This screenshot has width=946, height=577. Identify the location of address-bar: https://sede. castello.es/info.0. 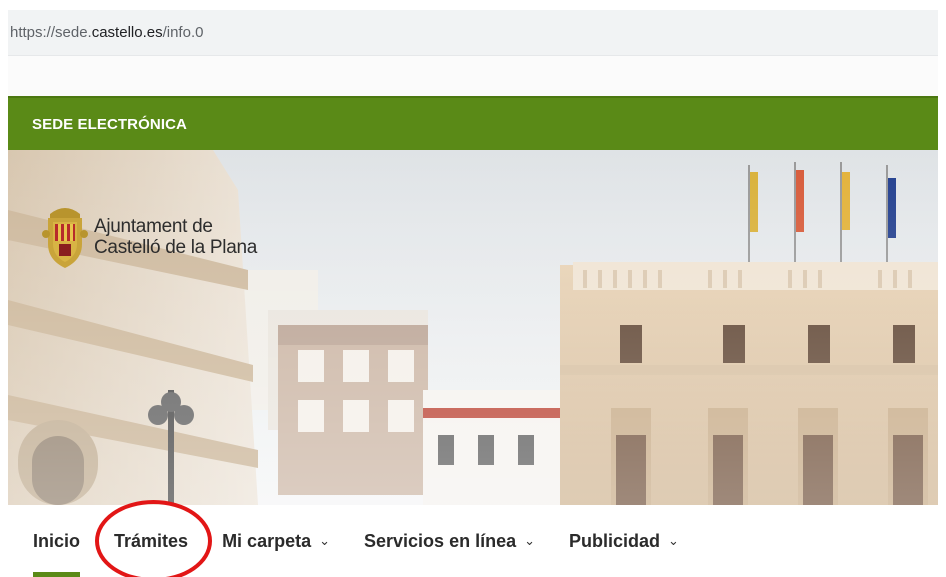
(473, 33).